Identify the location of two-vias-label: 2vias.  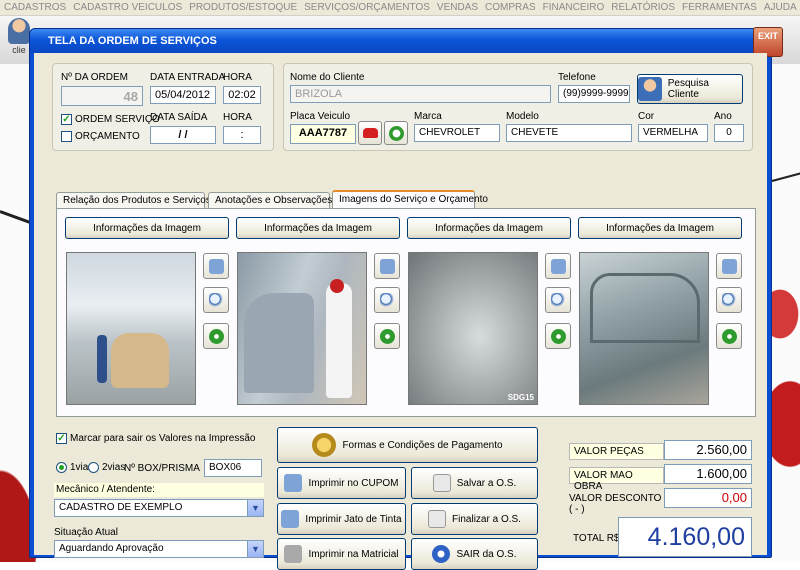
(114, 467).